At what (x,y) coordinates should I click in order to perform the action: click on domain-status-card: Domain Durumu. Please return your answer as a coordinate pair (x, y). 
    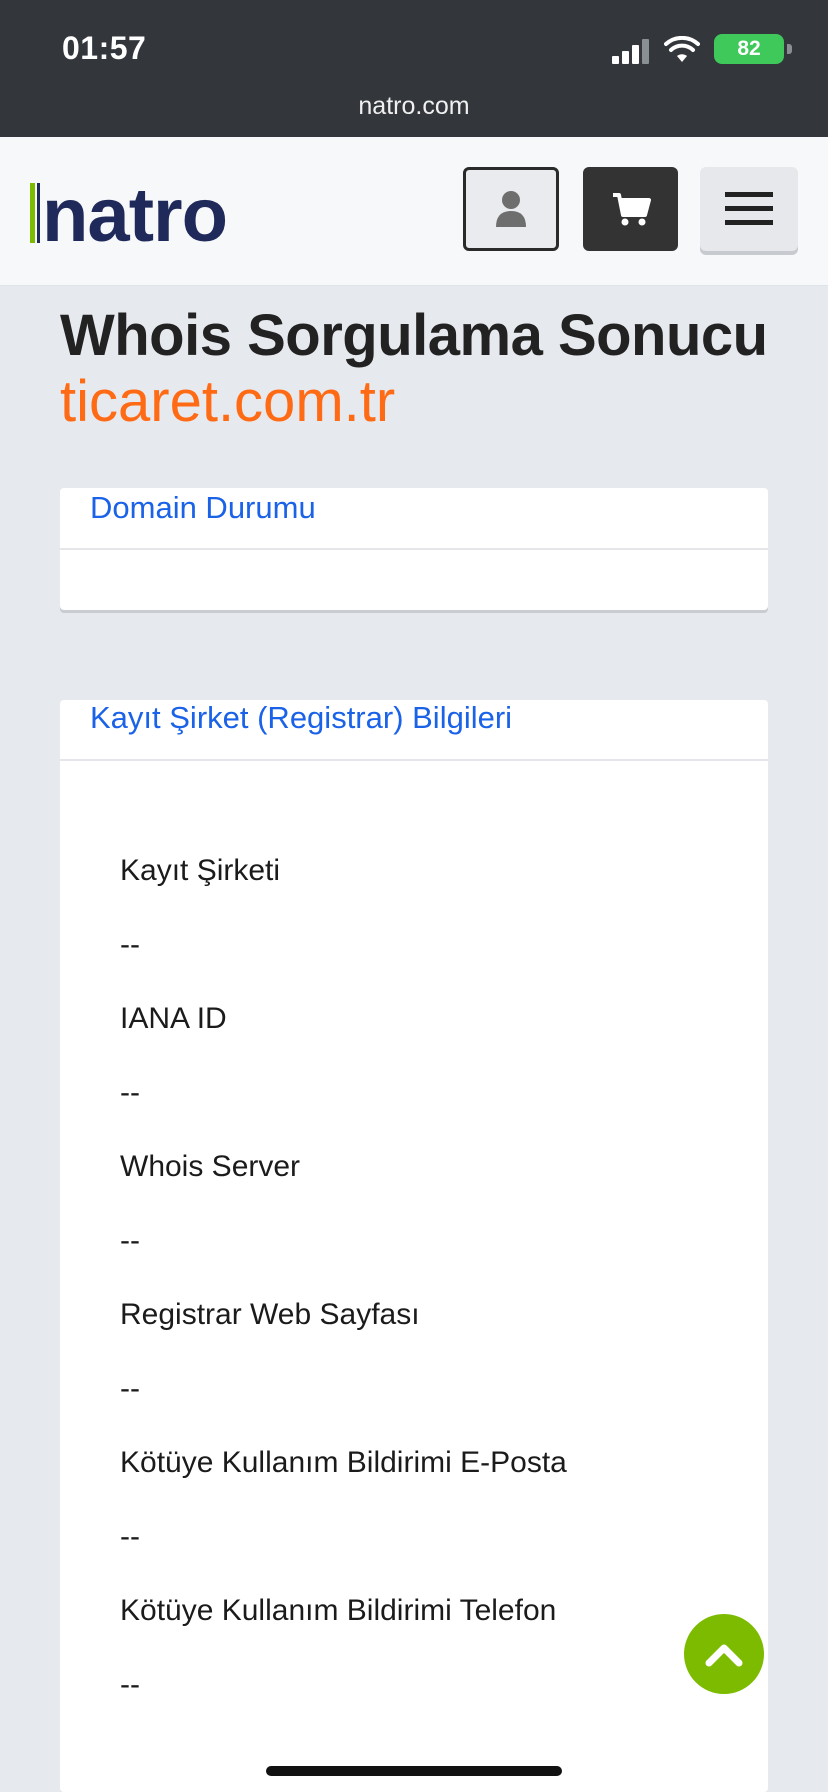
    Looking at the image, I should click on (414, 549).